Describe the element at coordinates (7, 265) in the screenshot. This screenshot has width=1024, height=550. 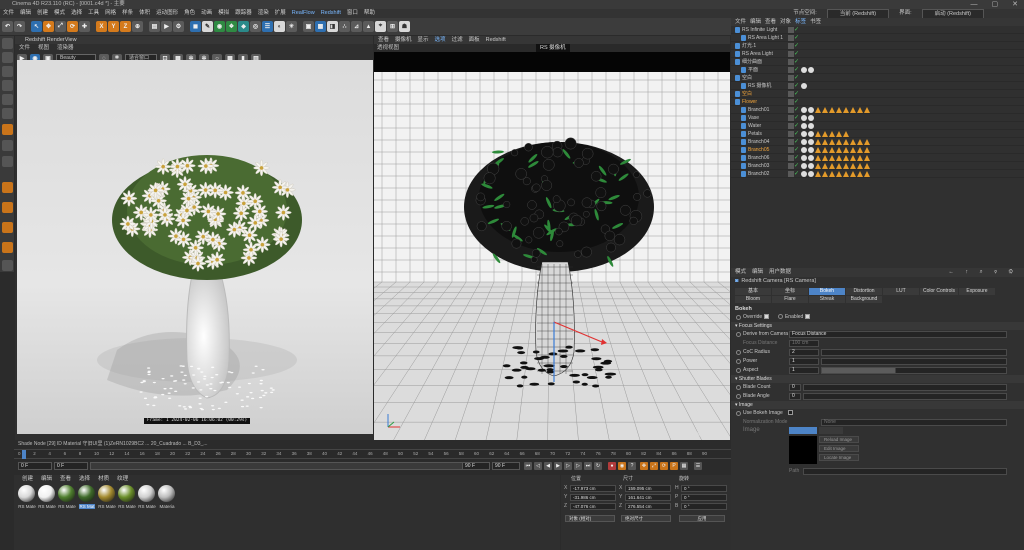
I see `grid-icon` at that location.